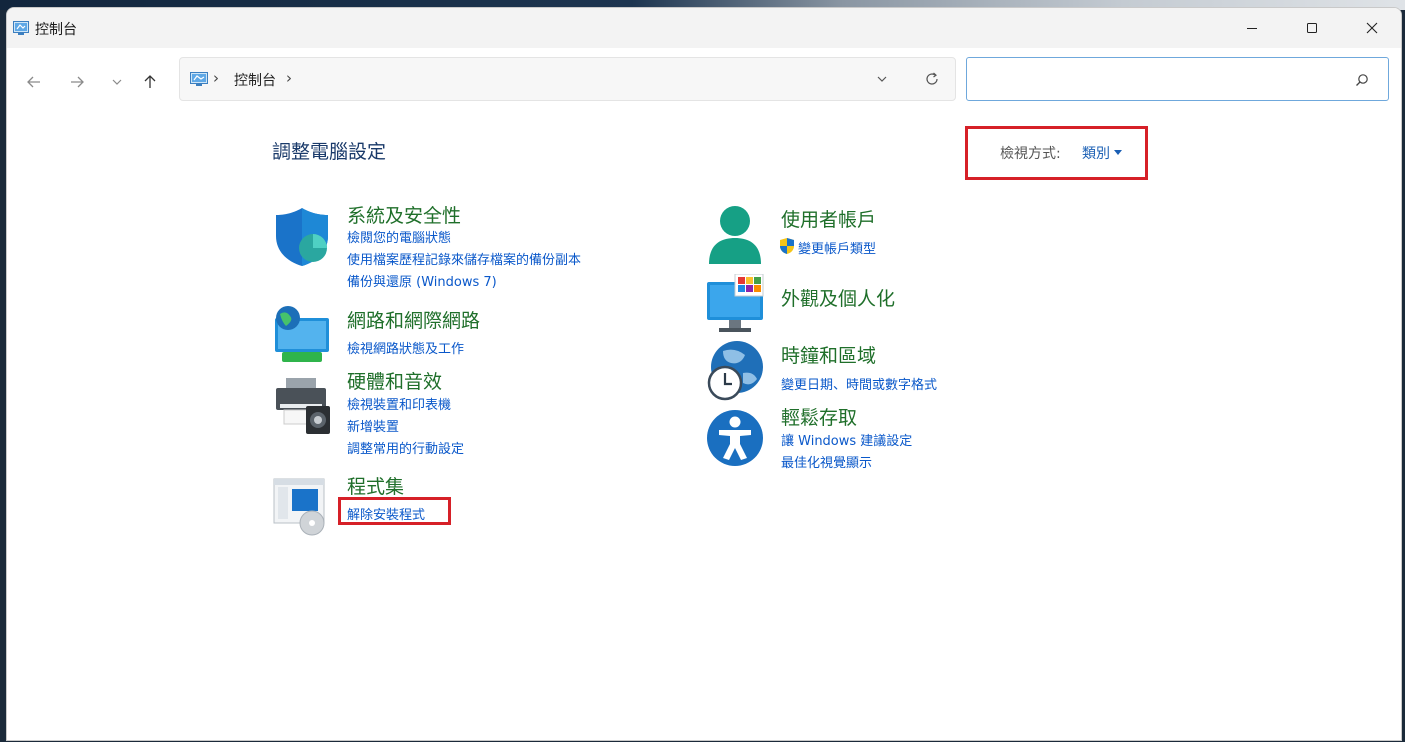  I want to click on window-title: 控制台, so click(56, 30).